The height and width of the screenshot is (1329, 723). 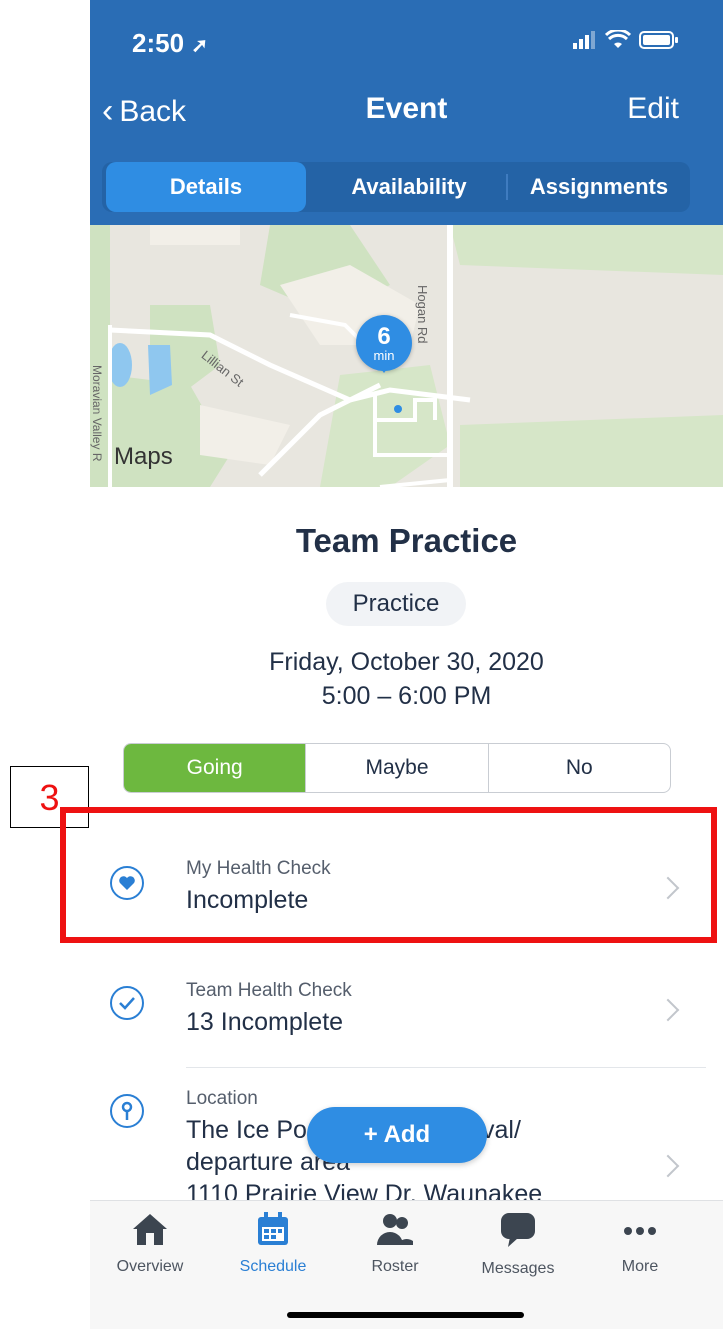 I want to click on event-date: Friday, October 30, 2020, so click(x=406, y=662).